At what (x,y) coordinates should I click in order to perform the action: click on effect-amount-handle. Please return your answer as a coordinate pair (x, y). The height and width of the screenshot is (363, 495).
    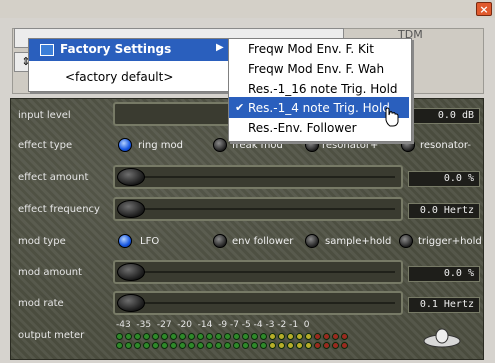
    Looking at the image, I should click on (131, 177).